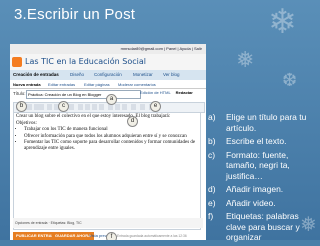 This screenshot has height=246, width=320. Describe the element at coordinates (212, 154) in the screenshot. I see `step-key: c)` at that location.